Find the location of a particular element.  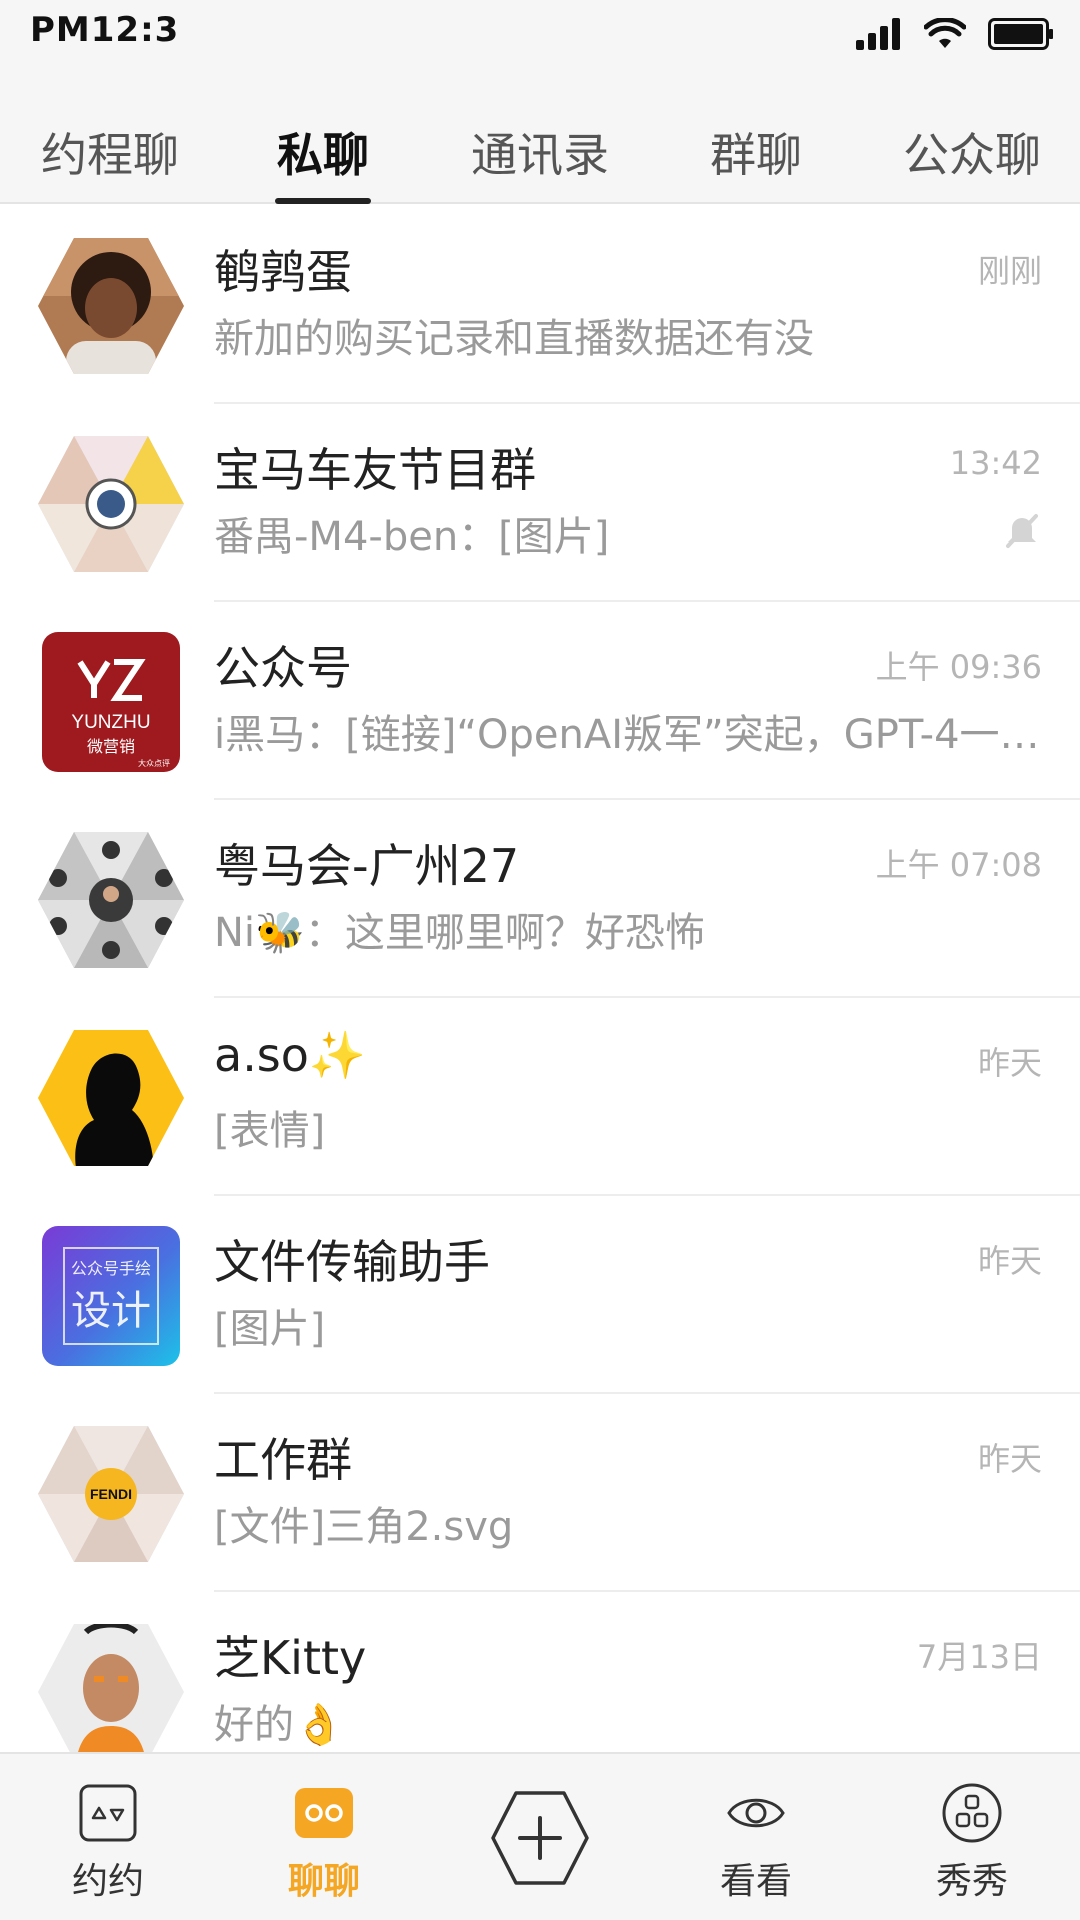

chat-time: 上午 07:08 is located at coordinates (958, 865).